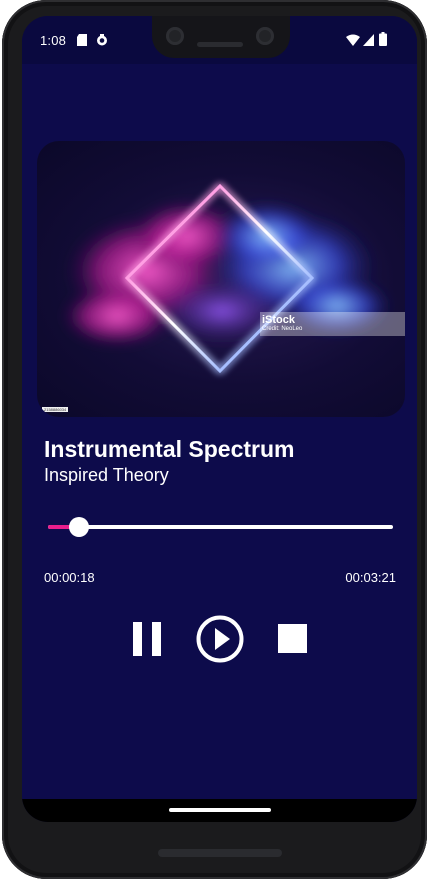 This screenshot has width=431, height=881. What do you see at coordinates (220, 853) in the screenshot?
I see `bottom-speaker-grille` at bounding box center [220, 853].